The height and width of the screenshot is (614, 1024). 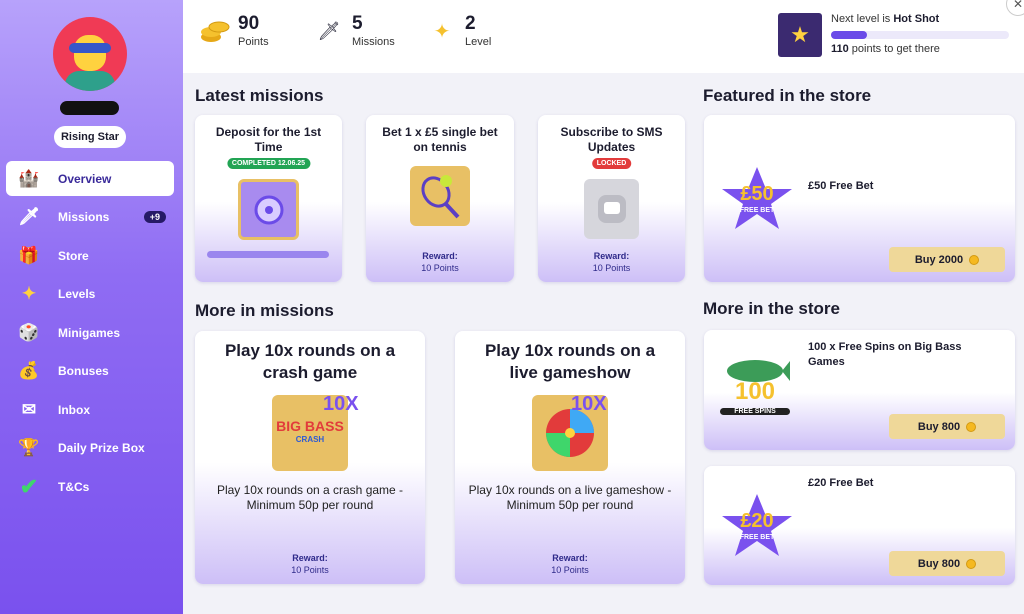 I want to click on free-bet-star-icon: £20 FREE BET, so click(x=757, y=526).